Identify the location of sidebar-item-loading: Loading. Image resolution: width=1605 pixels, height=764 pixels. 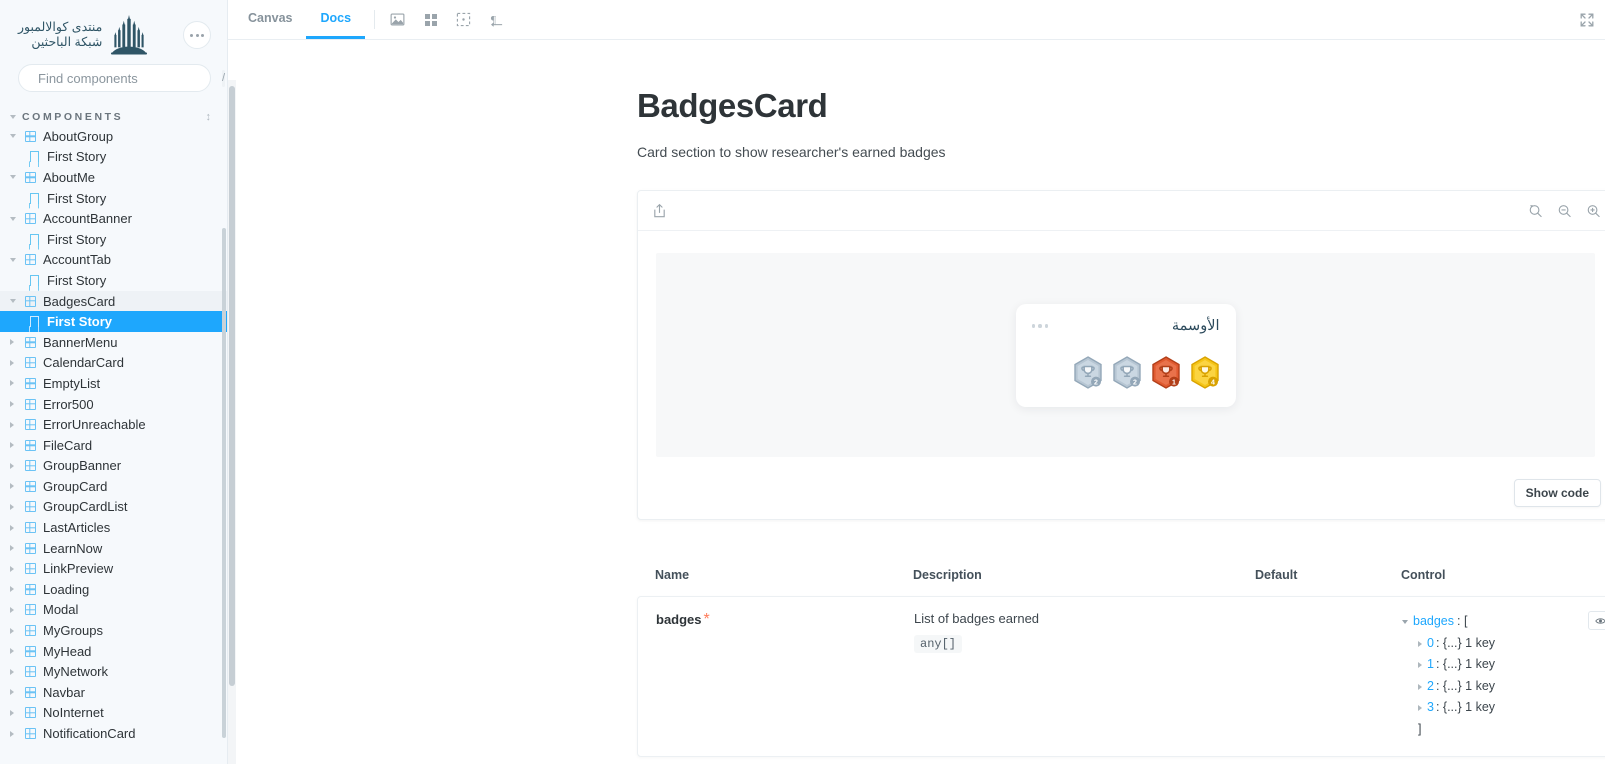
(113, 589).